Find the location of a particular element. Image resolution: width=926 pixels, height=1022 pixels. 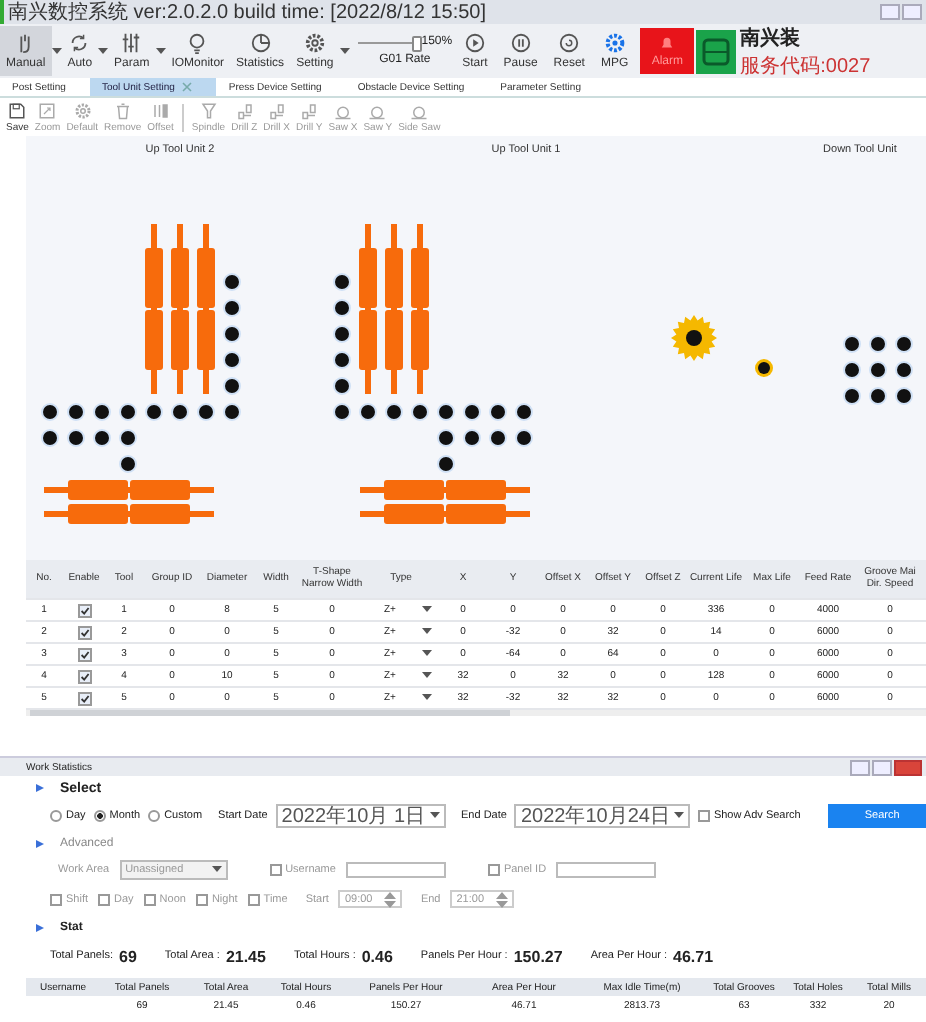

cycle-icon is located at coordinates (79, 43).